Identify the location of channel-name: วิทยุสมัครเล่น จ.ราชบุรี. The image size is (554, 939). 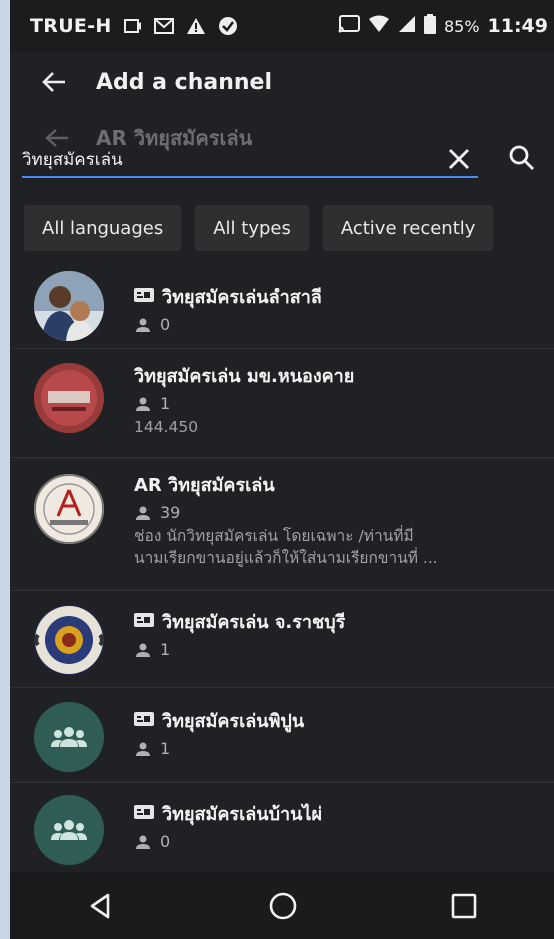
(341, 621).